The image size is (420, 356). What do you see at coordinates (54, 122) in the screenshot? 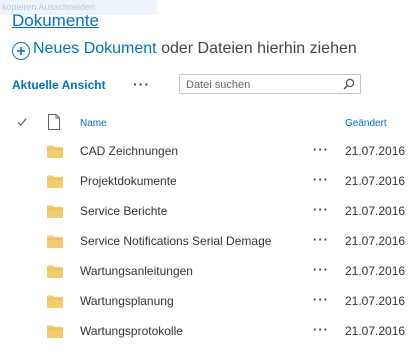
I see `document-type-icon` at bounding box center [54, 122].